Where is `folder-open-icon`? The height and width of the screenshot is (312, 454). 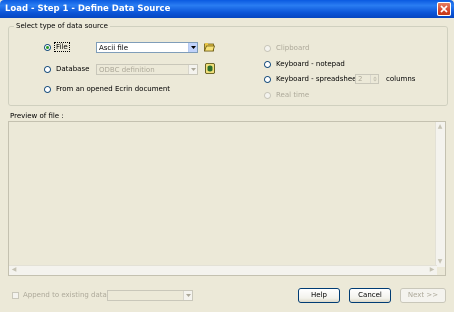 folder-open-icon is located at coordinates (209, 47).